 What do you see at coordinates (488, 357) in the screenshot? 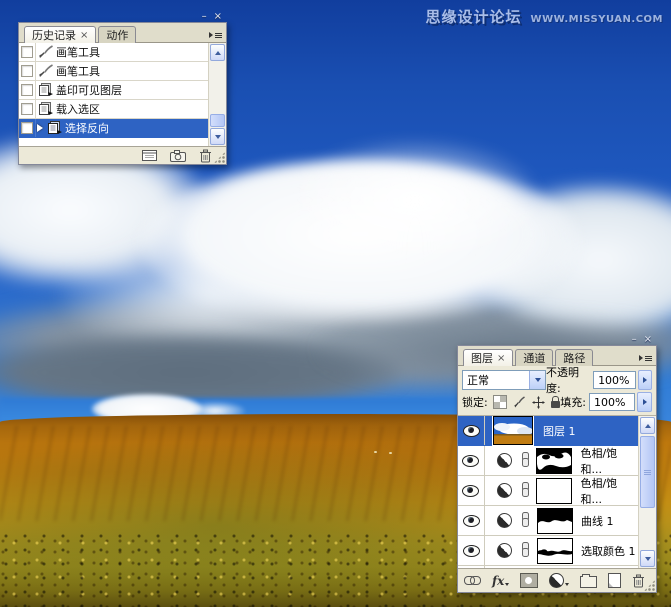
I see `tab-layers: 图层 ×` at bounding box center [488, 357].